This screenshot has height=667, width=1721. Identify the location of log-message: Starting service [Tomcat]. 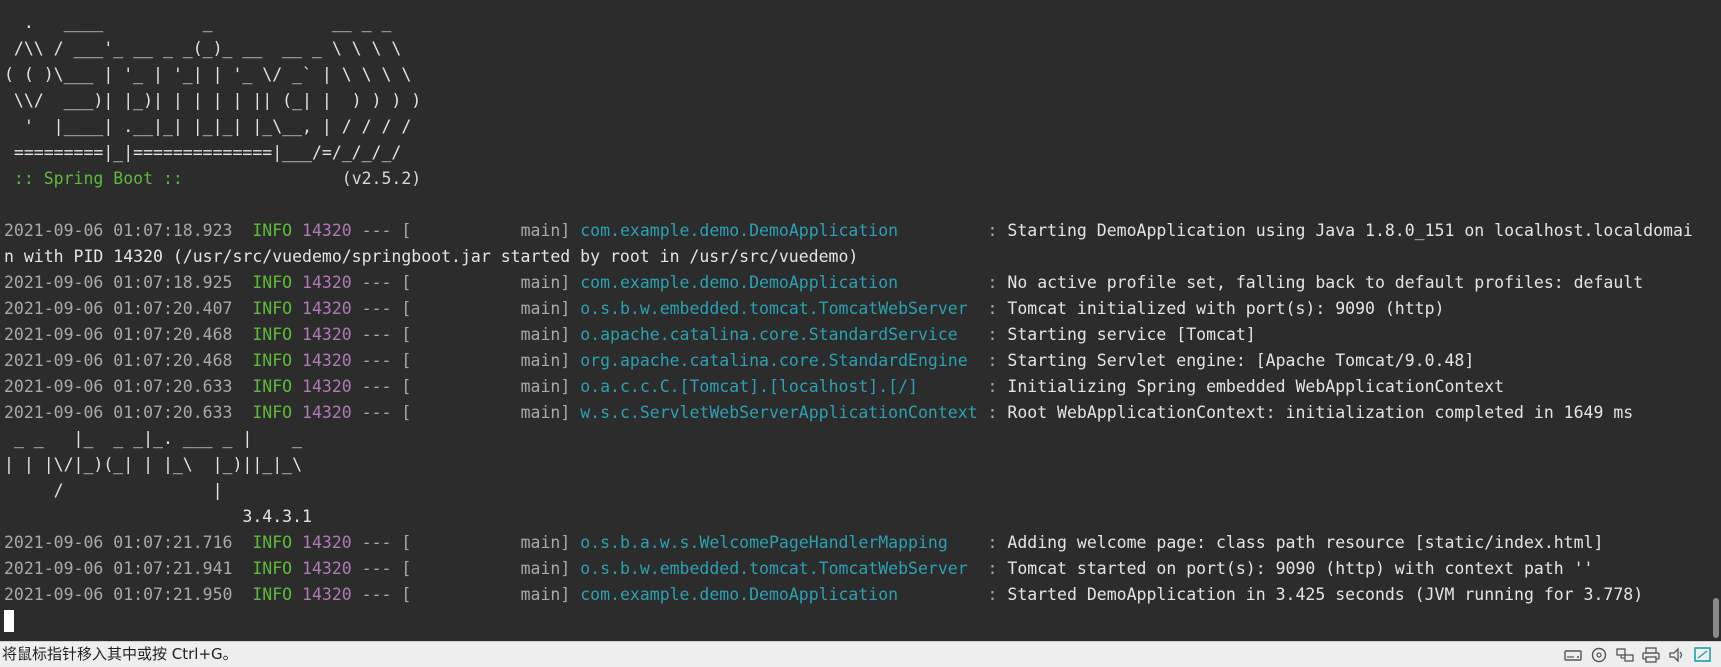
(1131, 334).